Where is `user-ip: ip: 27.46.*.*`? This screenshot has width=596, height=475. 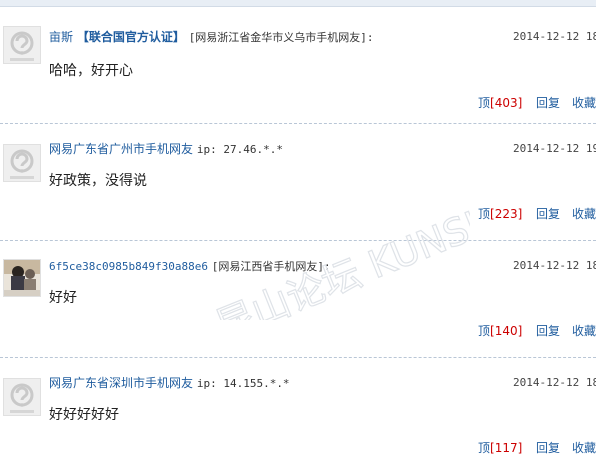 user-ip: ip: 27.46.*.* is located at coordinates (239, 149).